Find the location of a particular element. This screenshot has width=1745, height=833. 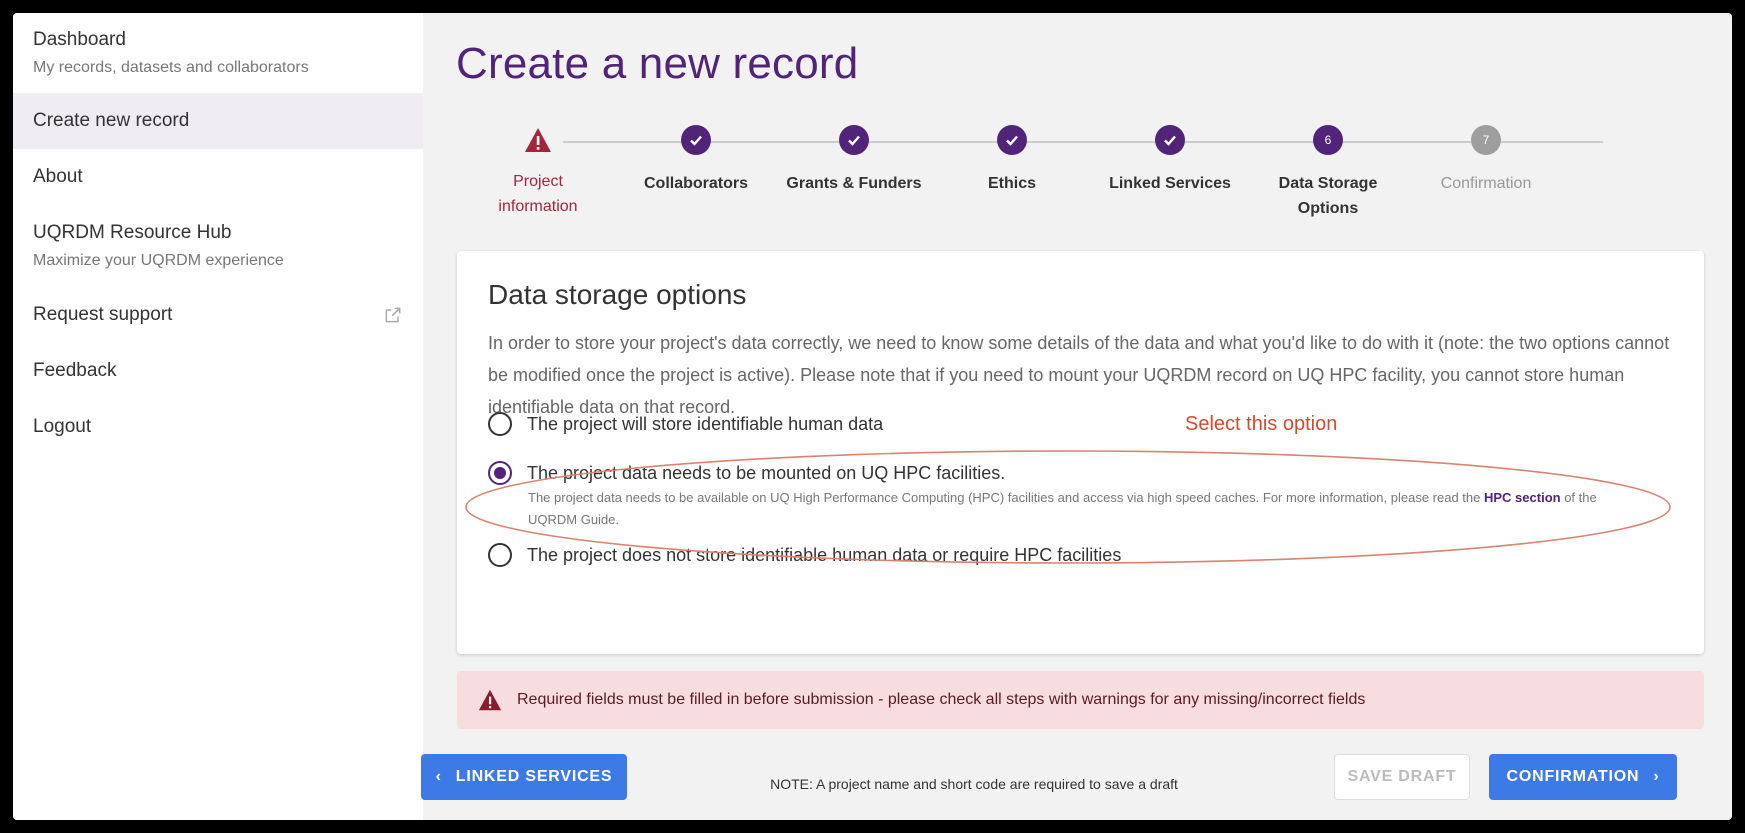

step-label: Collaborators is located at coordinates (695, 183).